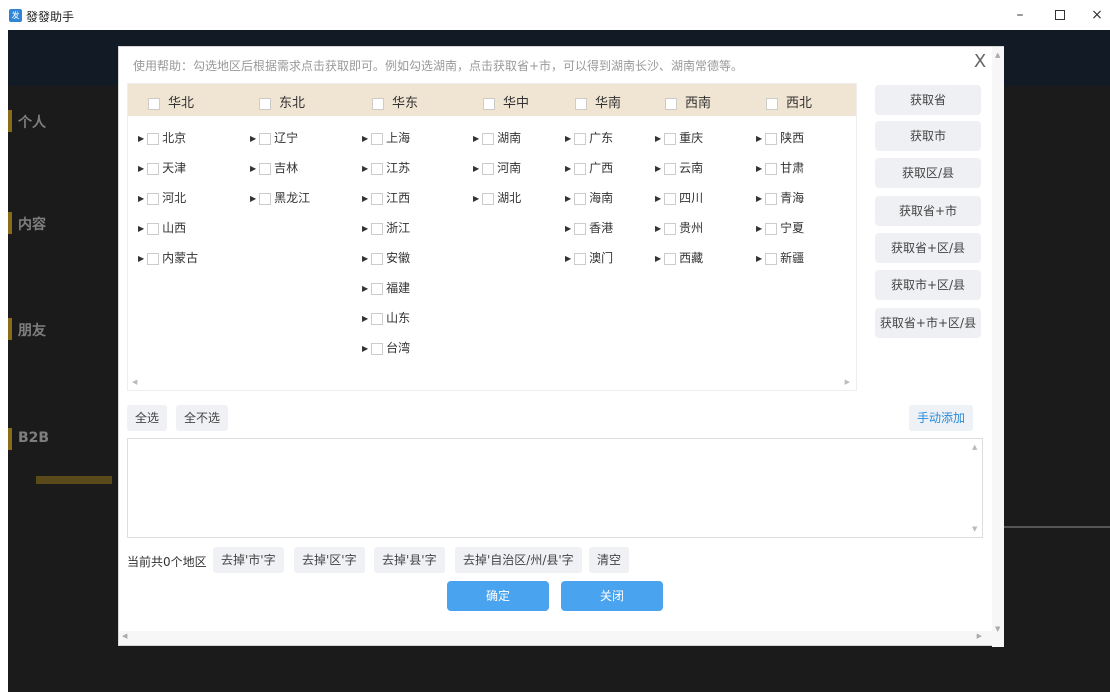 The image size is (1110, 692). I want to click on province-item: ▶ 黑龙江, so click(280, 197).